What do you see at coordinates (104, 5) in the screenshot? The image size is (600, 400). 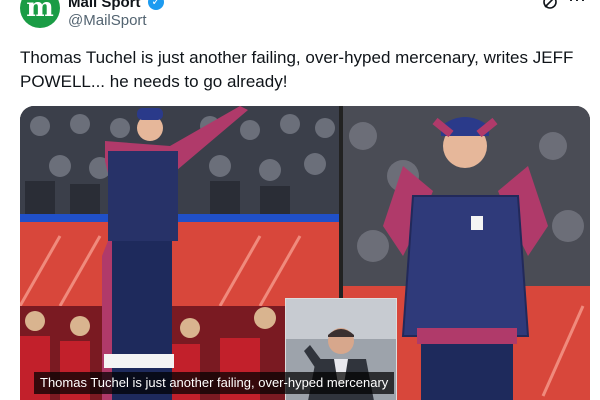 I see `display-name: Mail Sport` at bounding box center [104, 5].